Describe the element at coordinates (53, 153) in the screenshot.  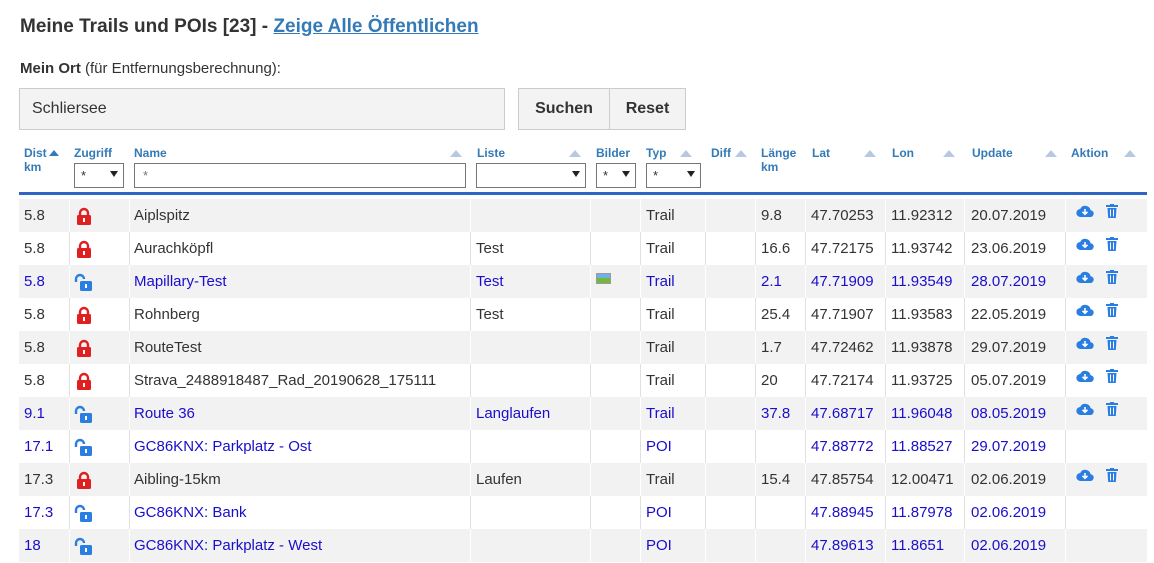
I see `sort-asc-icon` at that location.